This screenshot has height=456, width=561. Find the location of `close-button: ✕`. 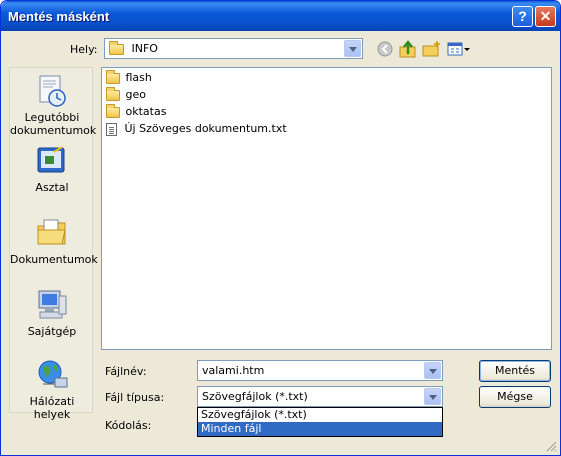

close-button: ✕ is located at coordinates (545, 16).